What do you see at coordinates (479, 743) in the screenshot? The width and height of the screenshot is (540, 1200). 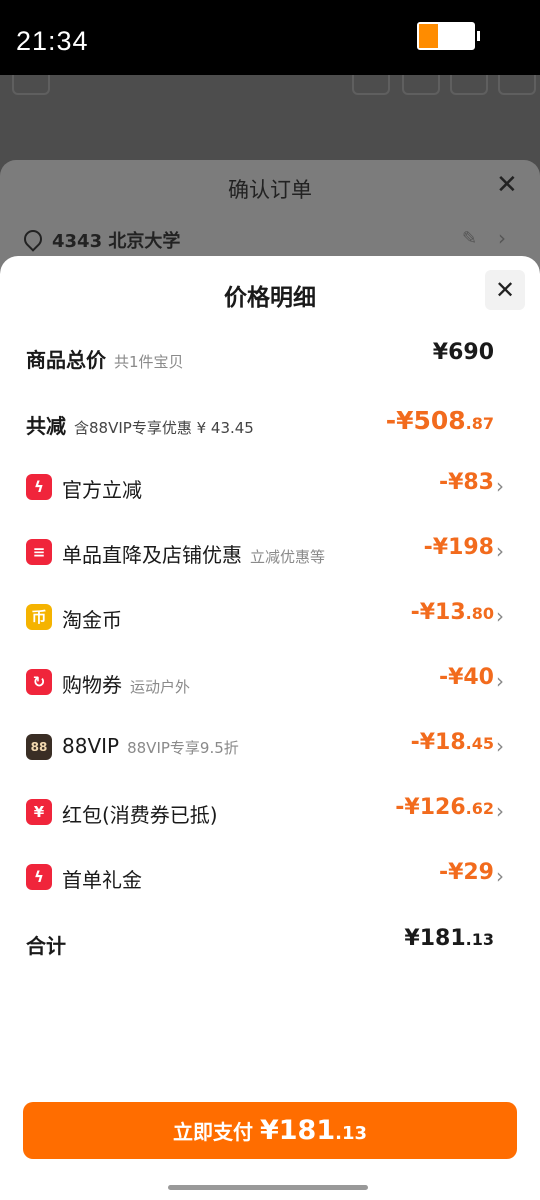 I see `discount-amount-dec: .45` at bounding box center [479, 743].